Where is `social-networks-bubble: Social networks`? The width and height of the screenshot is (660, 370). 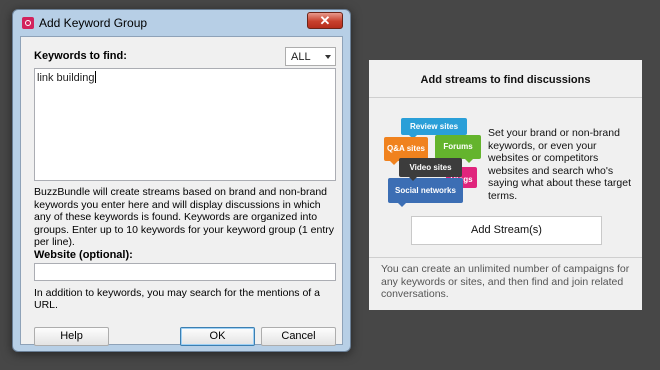
social-networks-bubble: Social networks is located at coordinates (425, 192).